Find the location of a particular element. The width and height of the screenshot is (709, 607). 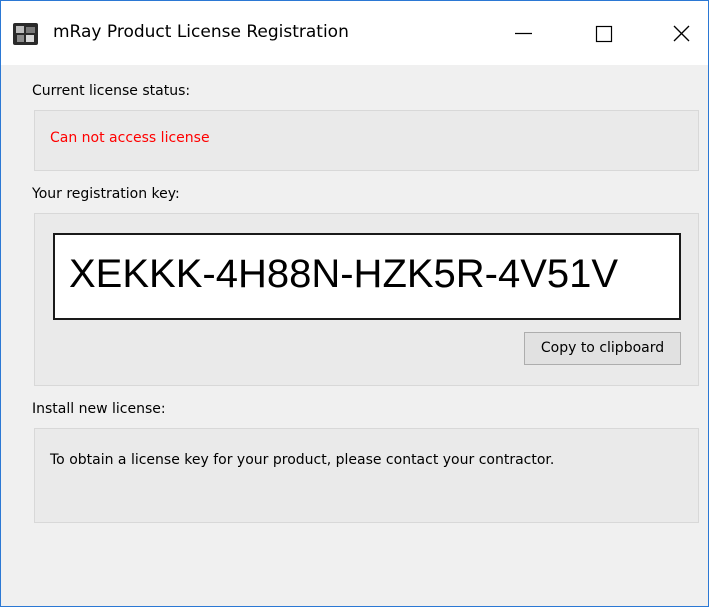

license-status-group: Can not access license is located at coordinates (366, 140).